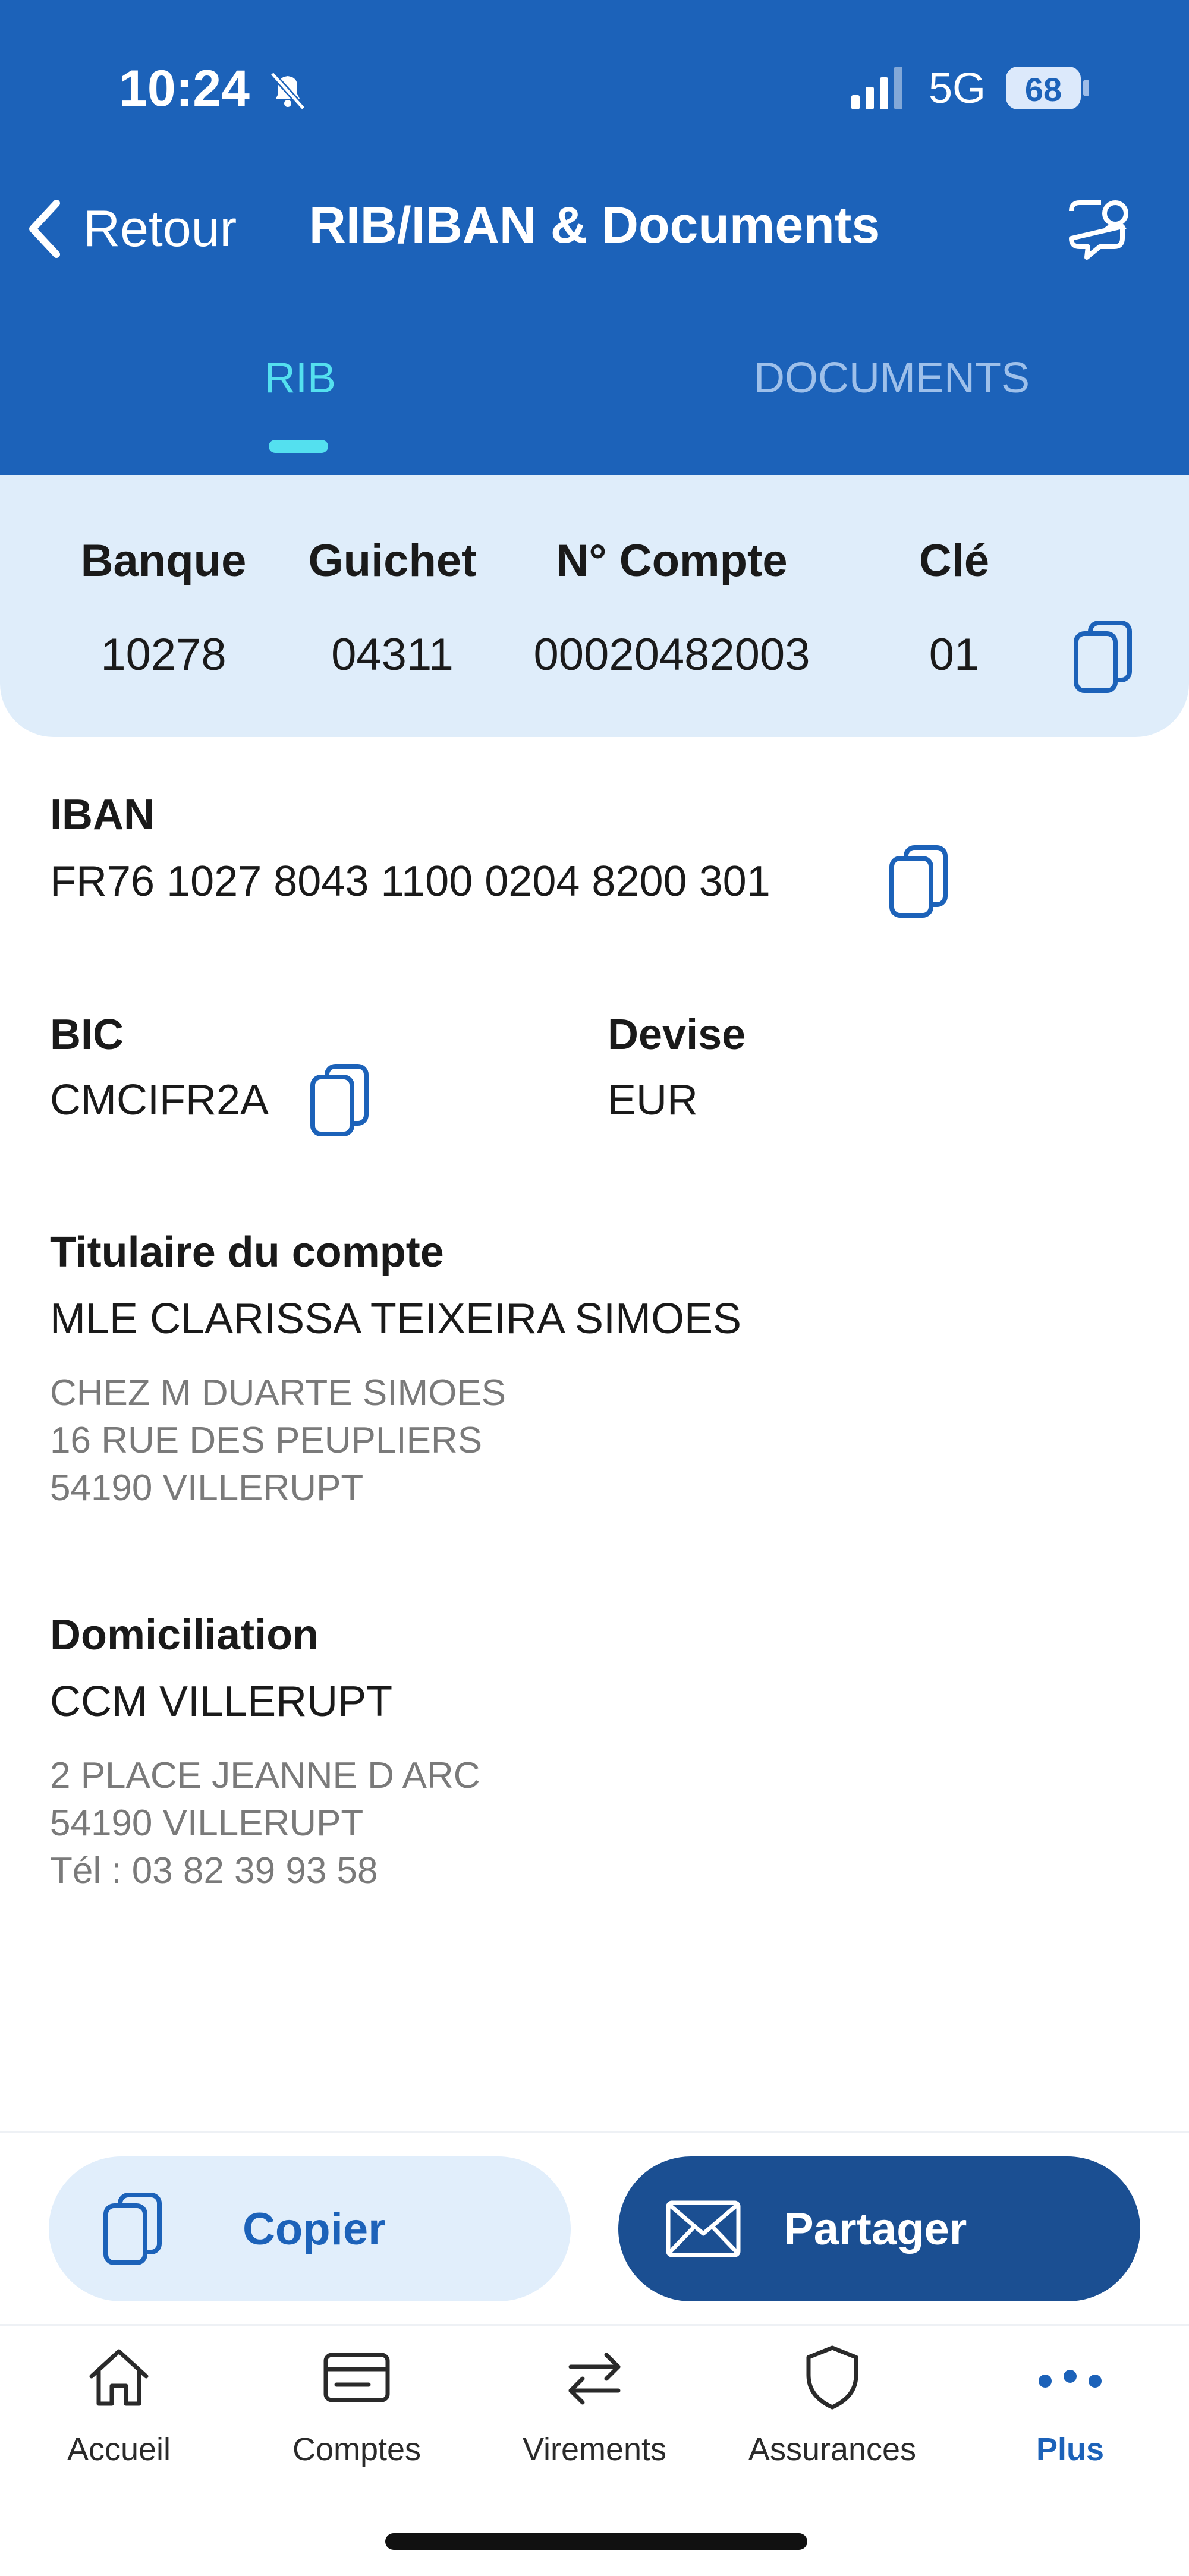 The width and height of the screenshot is (1189, 2576). Describe the element at coordinates (1102, 657) in the screenshot. I see `copy-rib-icon` at that location.